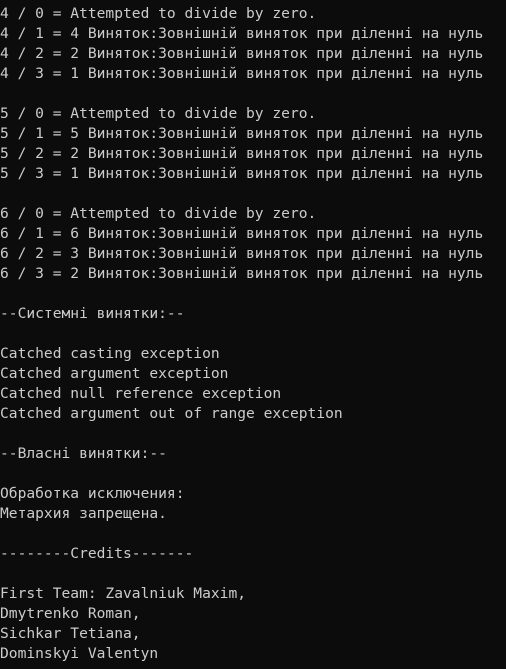 The image size is (506, 669). What do you see at coordinates (141, 393) in the screenshot?
I see `output-line: Catched null reference exception` at bounding box center [141, 393].